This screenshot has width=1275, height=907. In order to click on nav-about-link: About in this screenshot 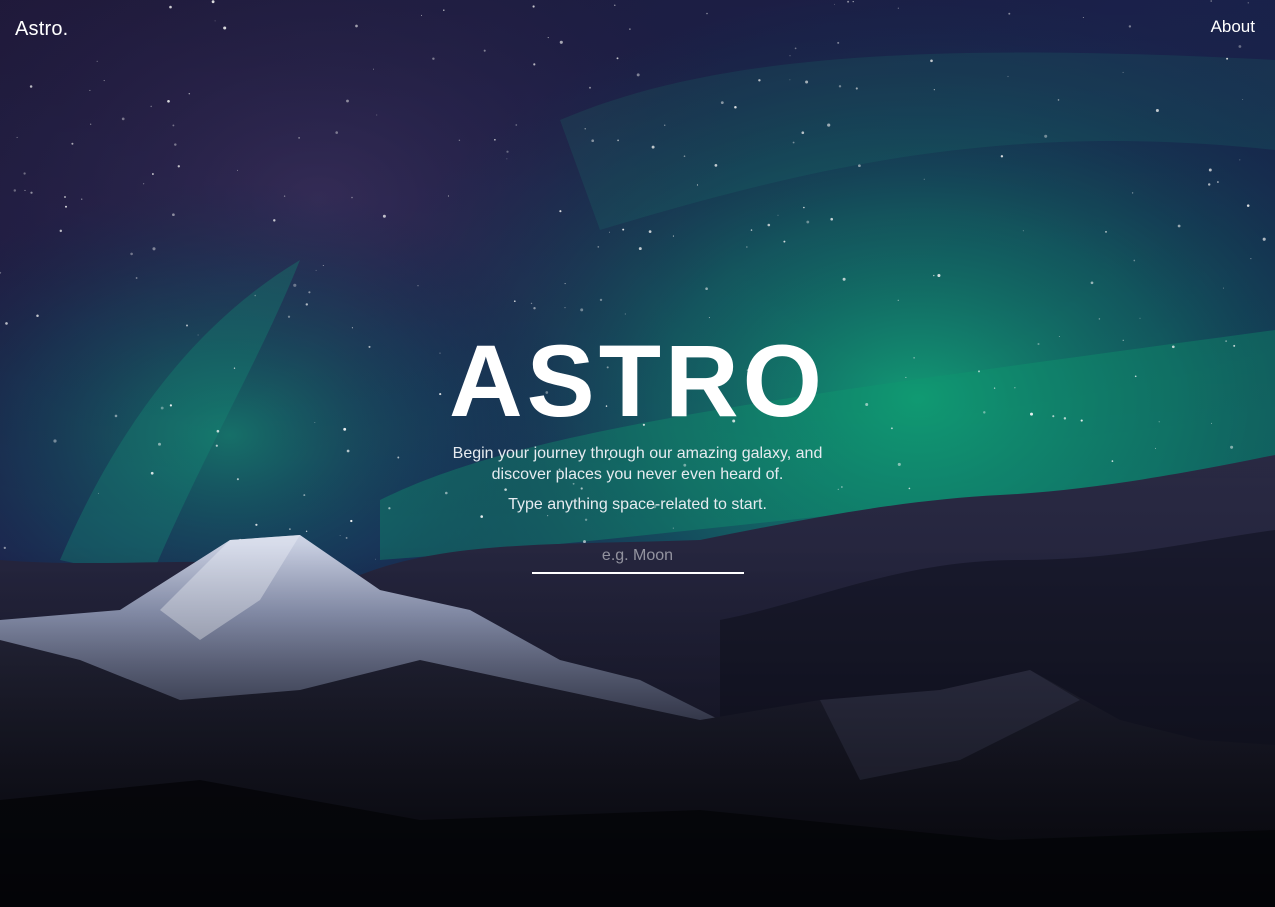, I will do `click(1233, 27)`.